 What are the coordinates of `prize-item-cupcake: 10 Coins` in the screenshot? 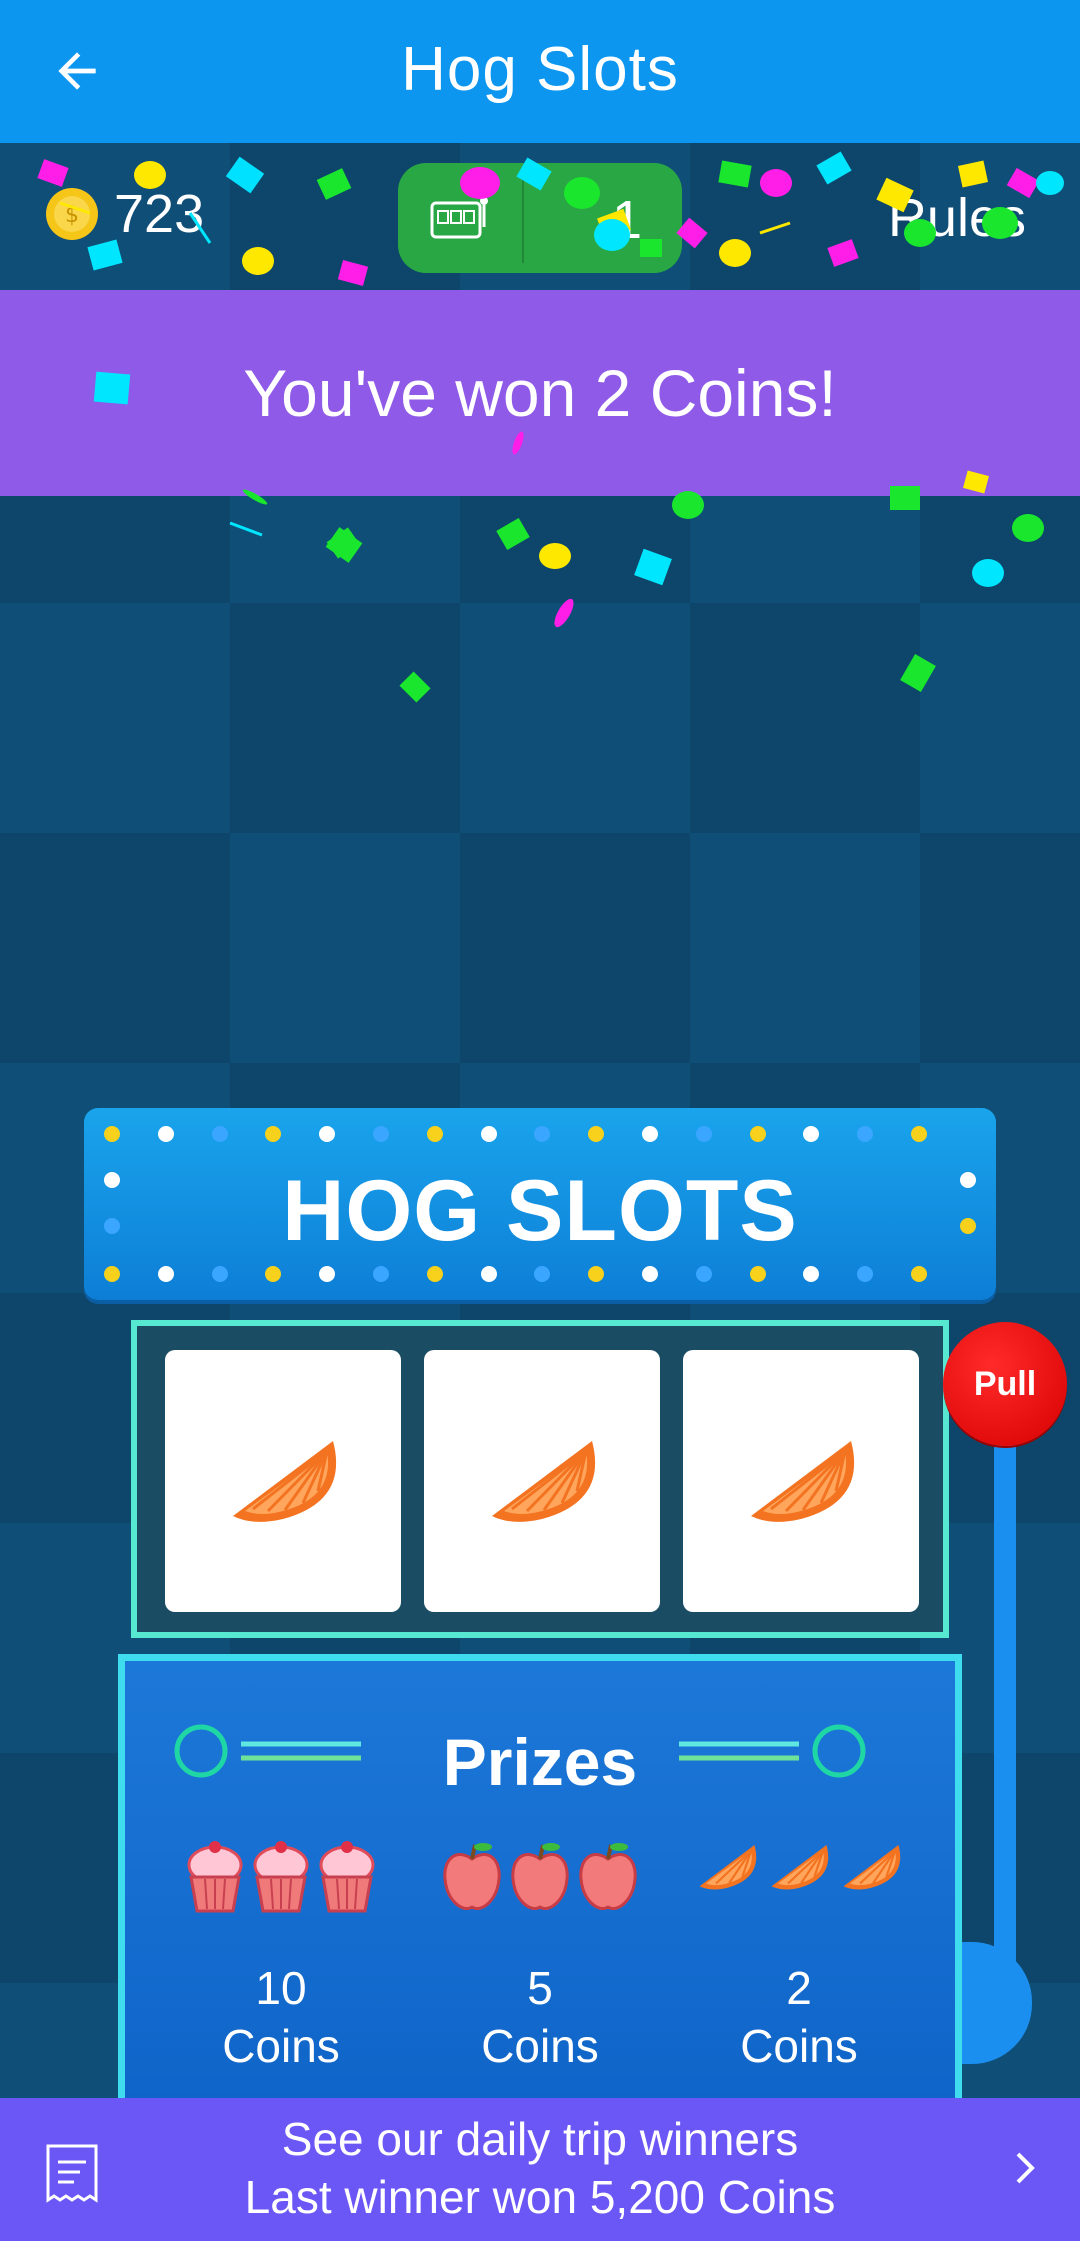 It's located at (281, 1957).